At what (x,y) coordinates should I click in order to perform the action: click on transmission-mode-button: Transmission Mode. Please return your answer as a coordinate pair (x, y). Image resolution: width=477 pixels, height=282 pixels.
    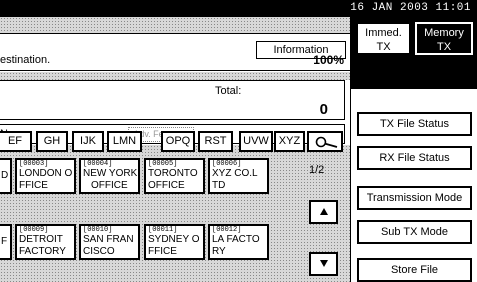
    Looking at the image, I should click on (414, 198).